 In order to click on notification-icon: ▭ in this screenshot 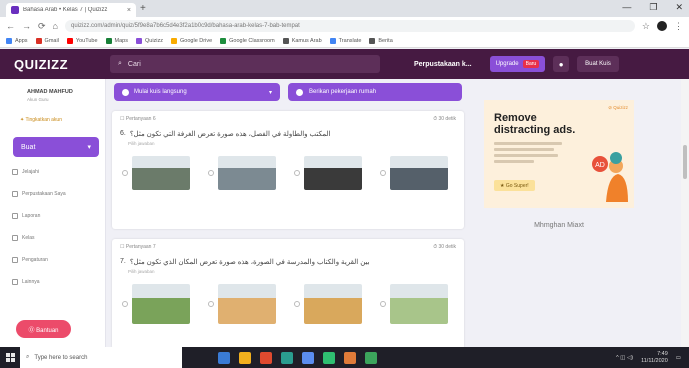, I will do `click(678, 358)`.